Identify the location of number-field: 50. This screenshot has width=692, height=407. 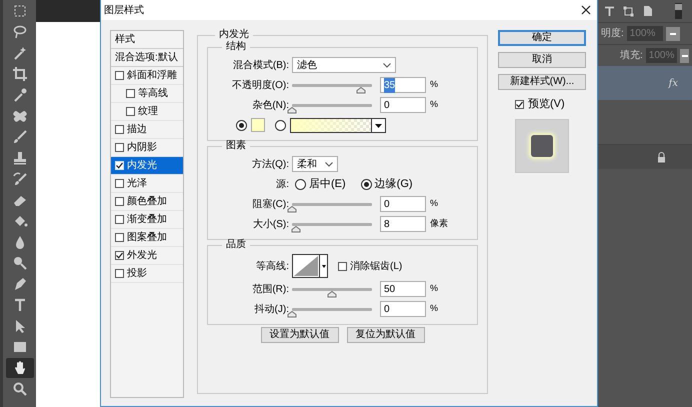
(403, 289).